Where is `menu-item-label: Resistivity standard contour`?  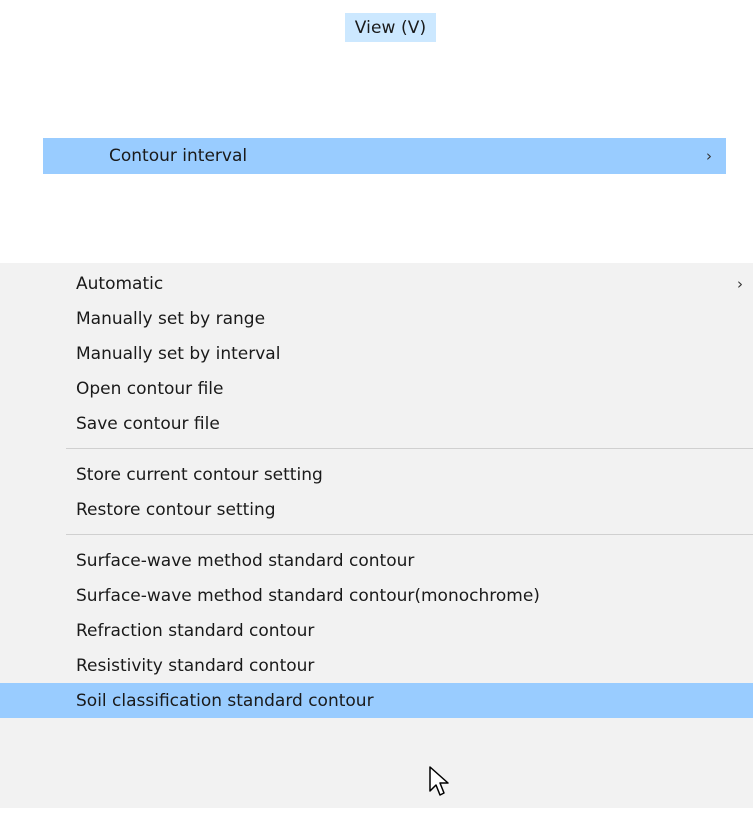
menu-item-label: Resistivity standard contour is located at coordinates (195, 665).